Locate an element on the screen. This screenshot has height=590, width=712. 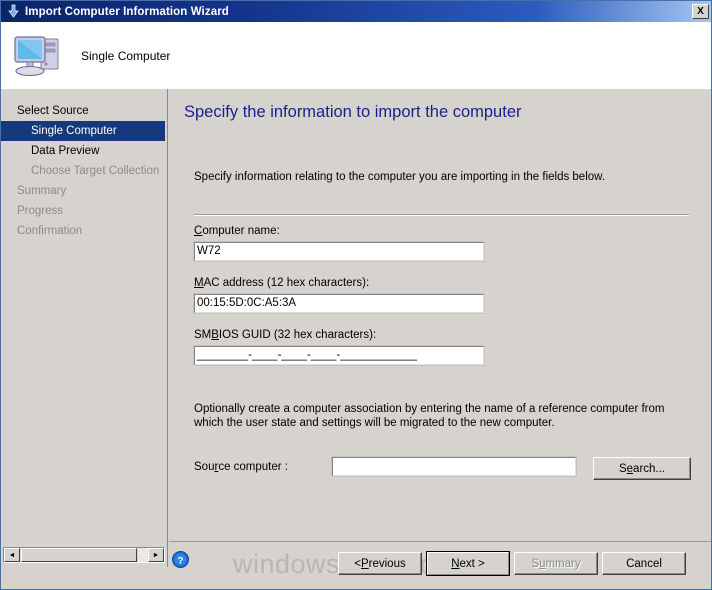
sidebar-item-choose-target-collection: Choose Target Collection is located at coordinates (84, 171).